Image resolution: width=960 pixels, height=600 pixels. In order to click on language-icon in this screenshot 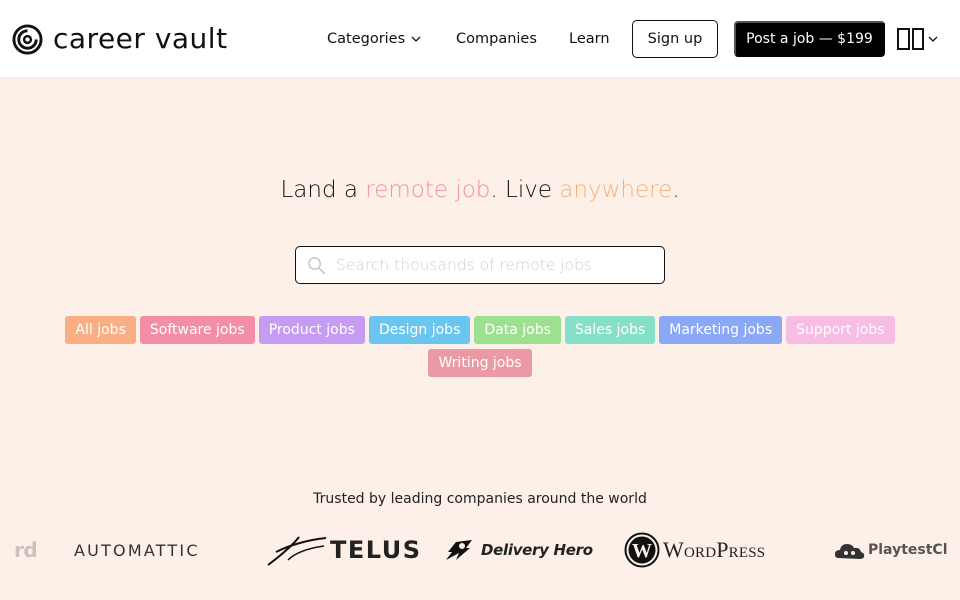, I will do `click(910, 39)`.